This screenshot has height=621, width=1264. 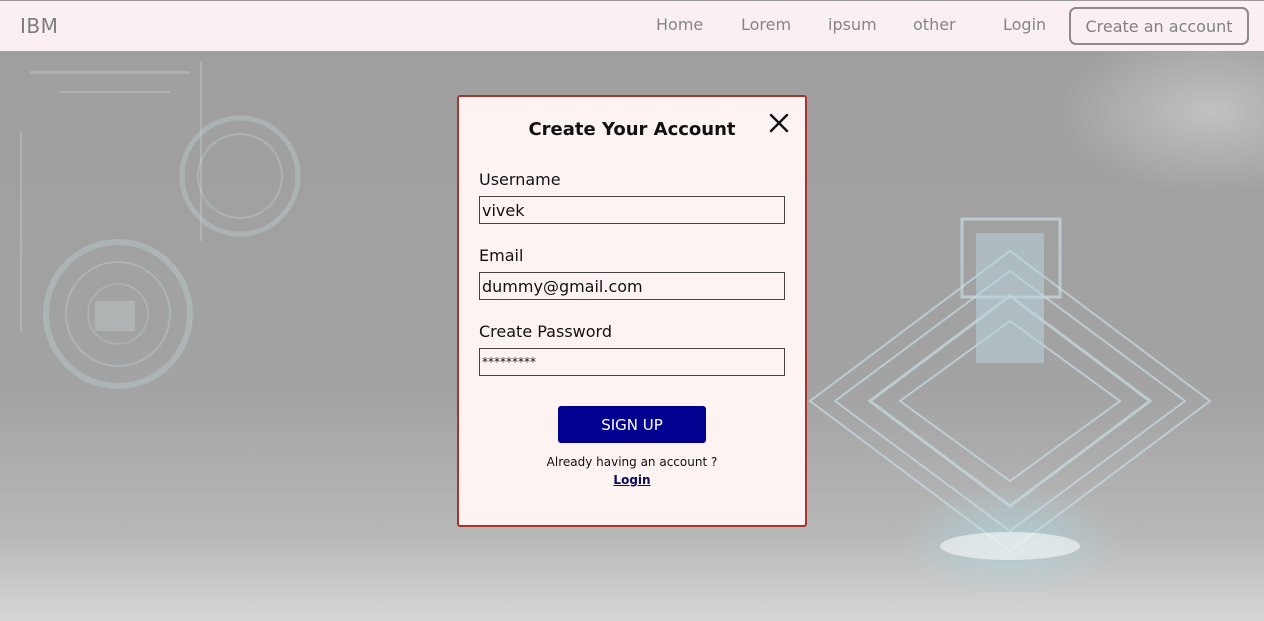 What do you see at coordinates (779, 123) in the screenshot?
I see `close-icon` at bounding box center [779, 123].